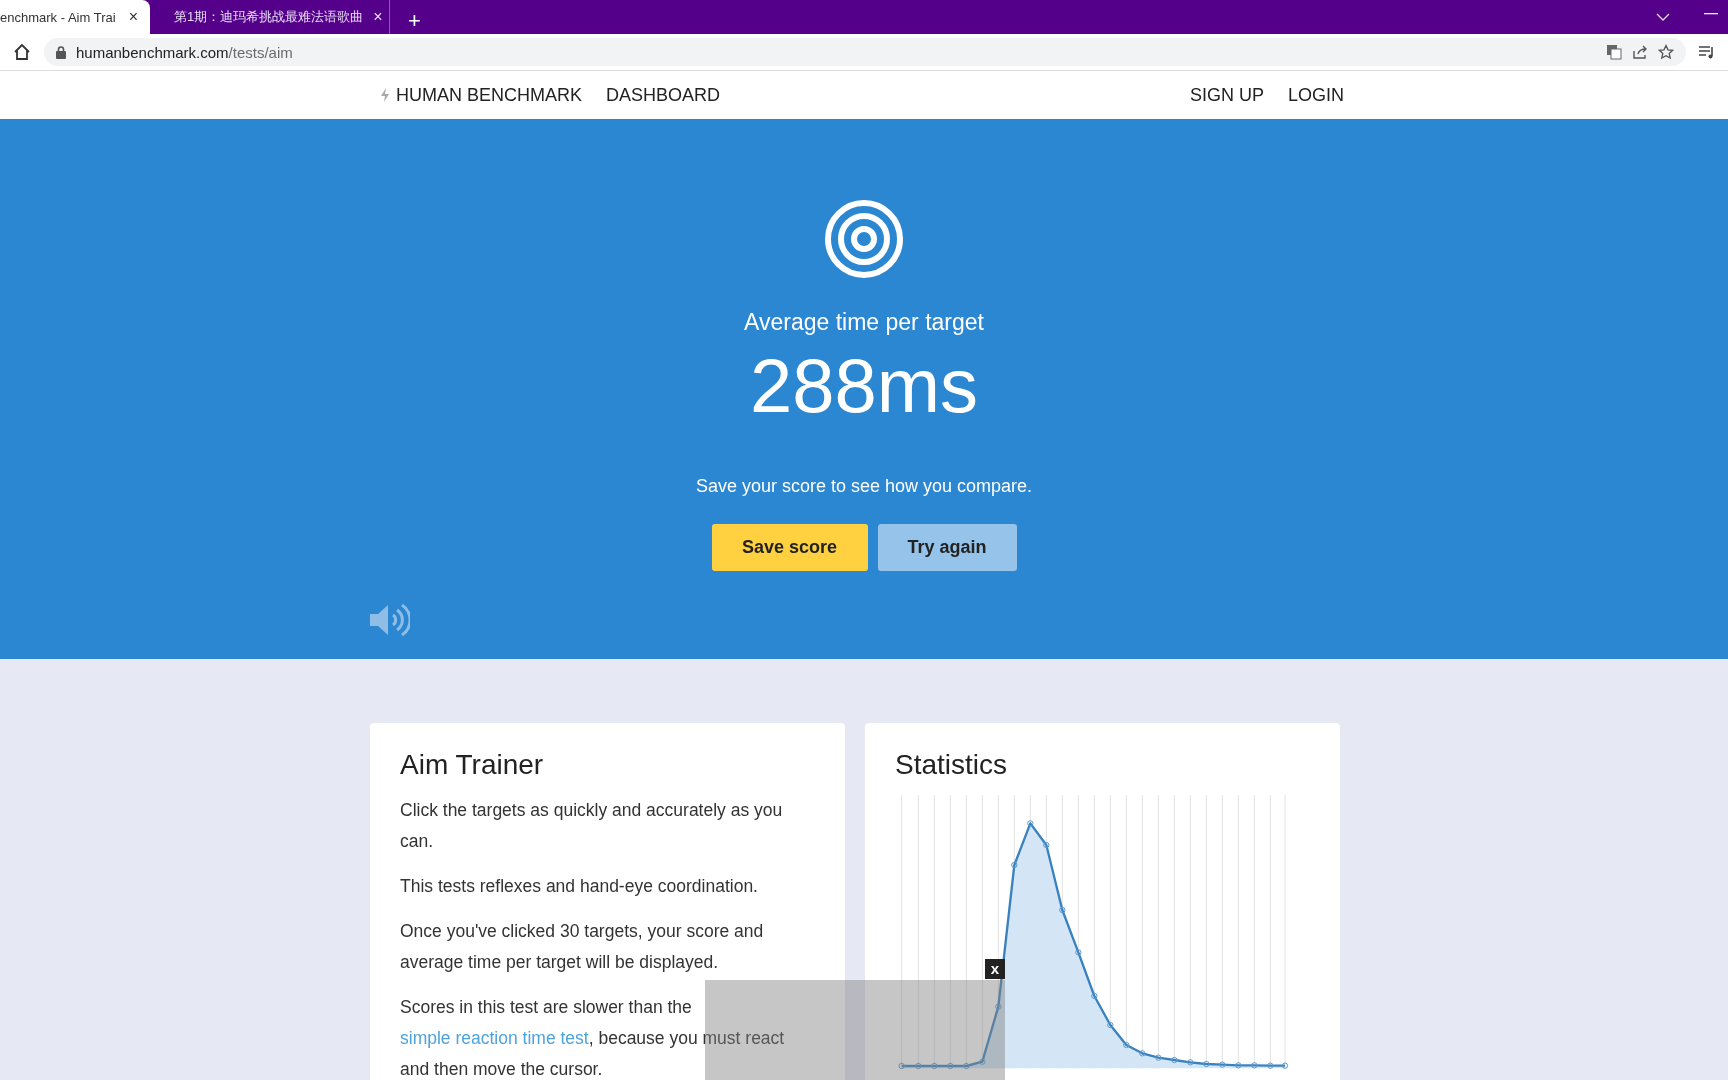 Image resolution: width=1728 pixels, height=1080 pixels. What do you see at coordinates (75, 17) in the screenshot?
I see `browser-tab: enchmark - Aim Trai ×` at bounding box center [75, 17].